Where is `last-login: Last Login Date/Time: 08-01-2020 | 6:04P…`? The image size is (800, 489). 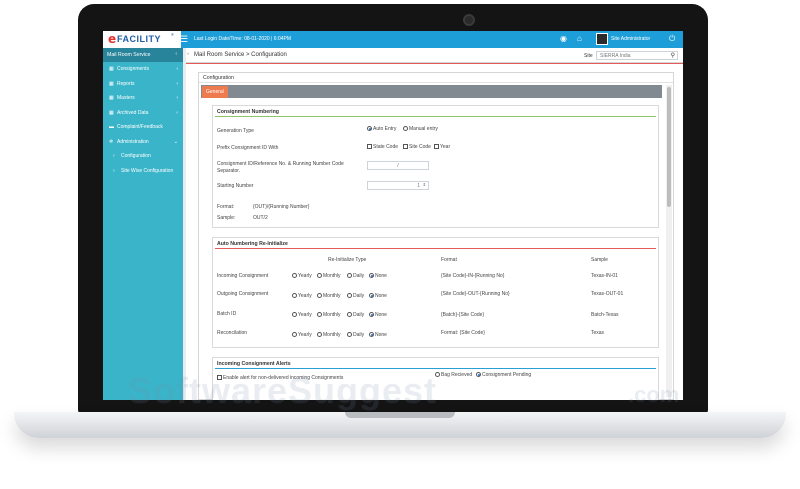
last-login: Last Login Date/Time: 08-01-2020 | 6:04P… is located at coordinates (243, 39).